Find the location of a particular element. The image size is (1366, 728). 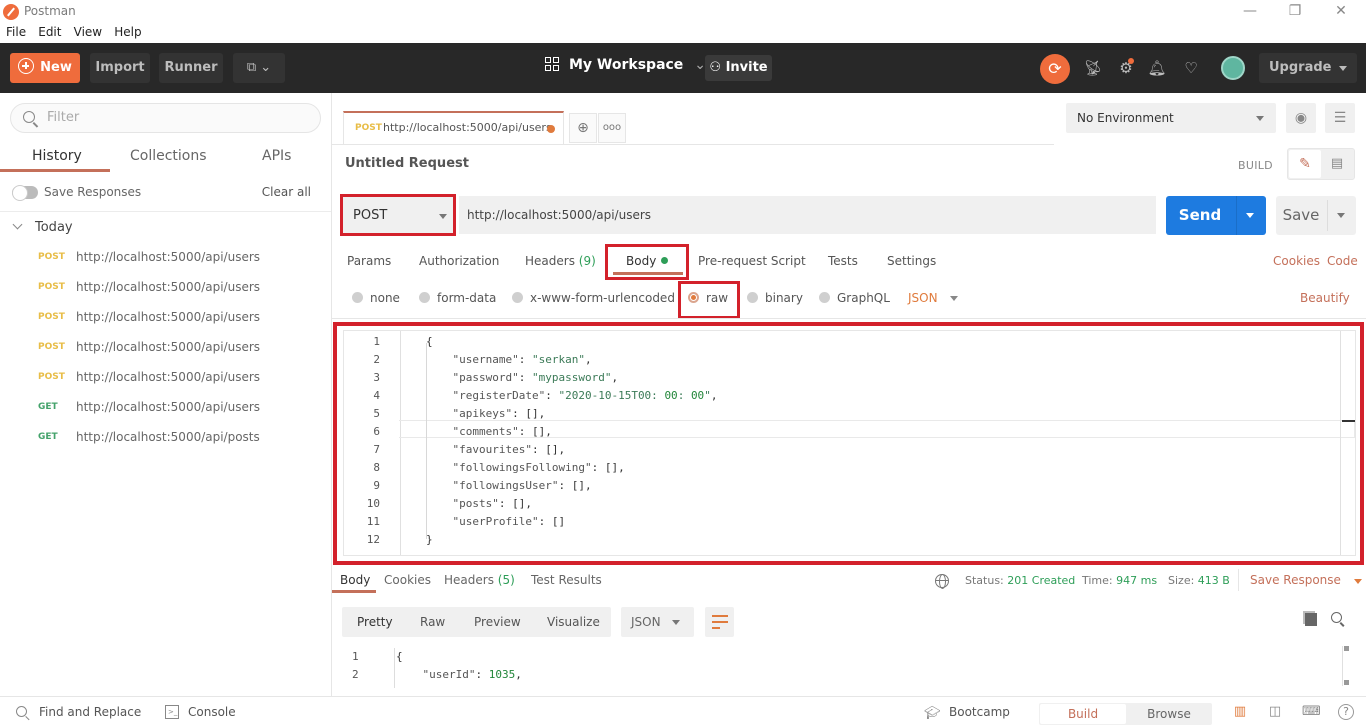

runner-button: Runner is located at coordinates (191, 68).